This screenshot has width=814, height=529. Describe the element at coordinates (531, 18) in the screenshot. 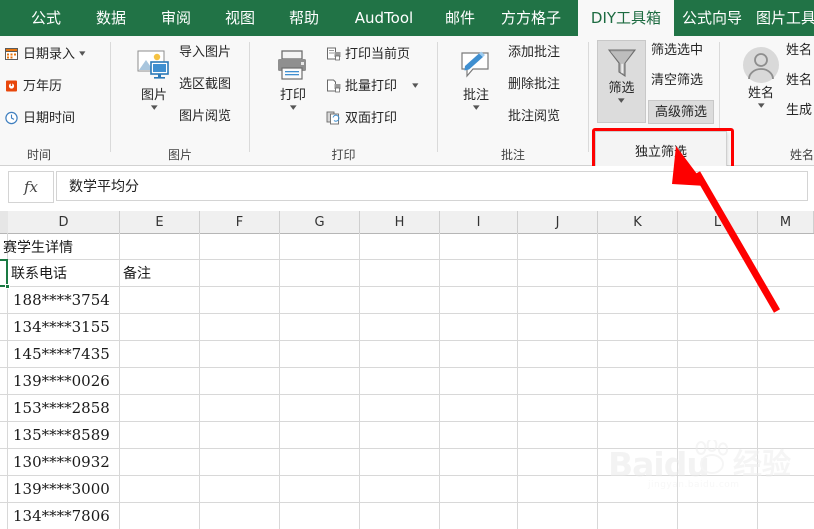

I see `tab-fanggezi: 方方格子` at that location.